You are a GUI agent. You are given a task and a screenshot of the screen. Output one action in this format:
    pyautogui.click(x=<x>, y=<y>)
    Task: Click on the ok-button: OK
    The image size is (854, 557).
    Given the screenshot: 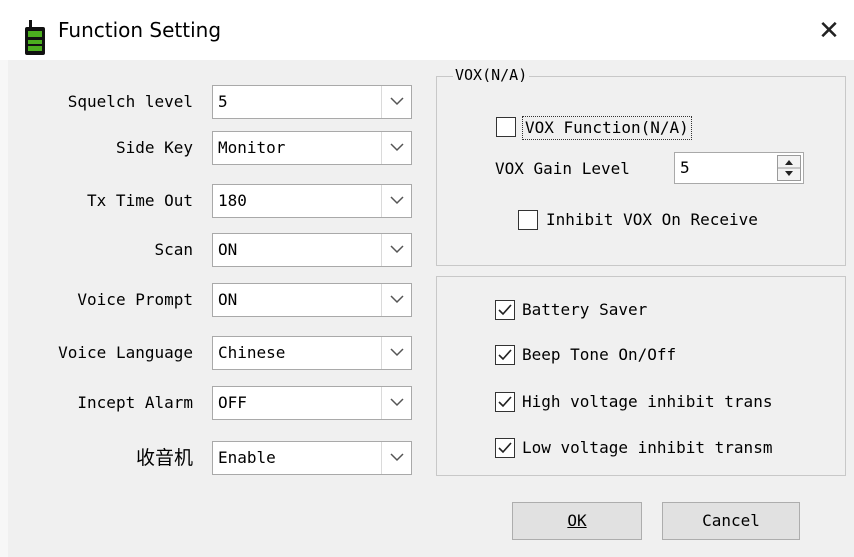 What is the action you would take?
    pyautogui.click(x=577, y=521)
    